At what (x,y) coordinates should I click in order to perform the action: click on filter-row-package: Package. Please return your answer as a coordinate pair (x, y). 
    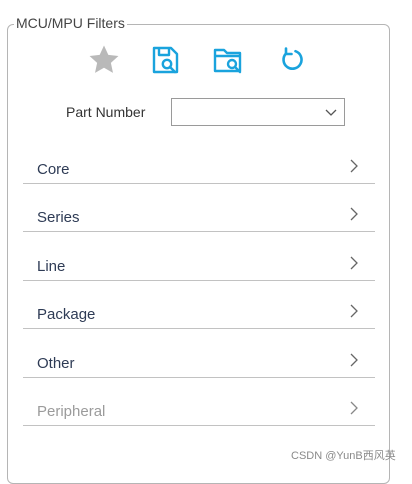
    Looking at the image, I should click on (199, 314).